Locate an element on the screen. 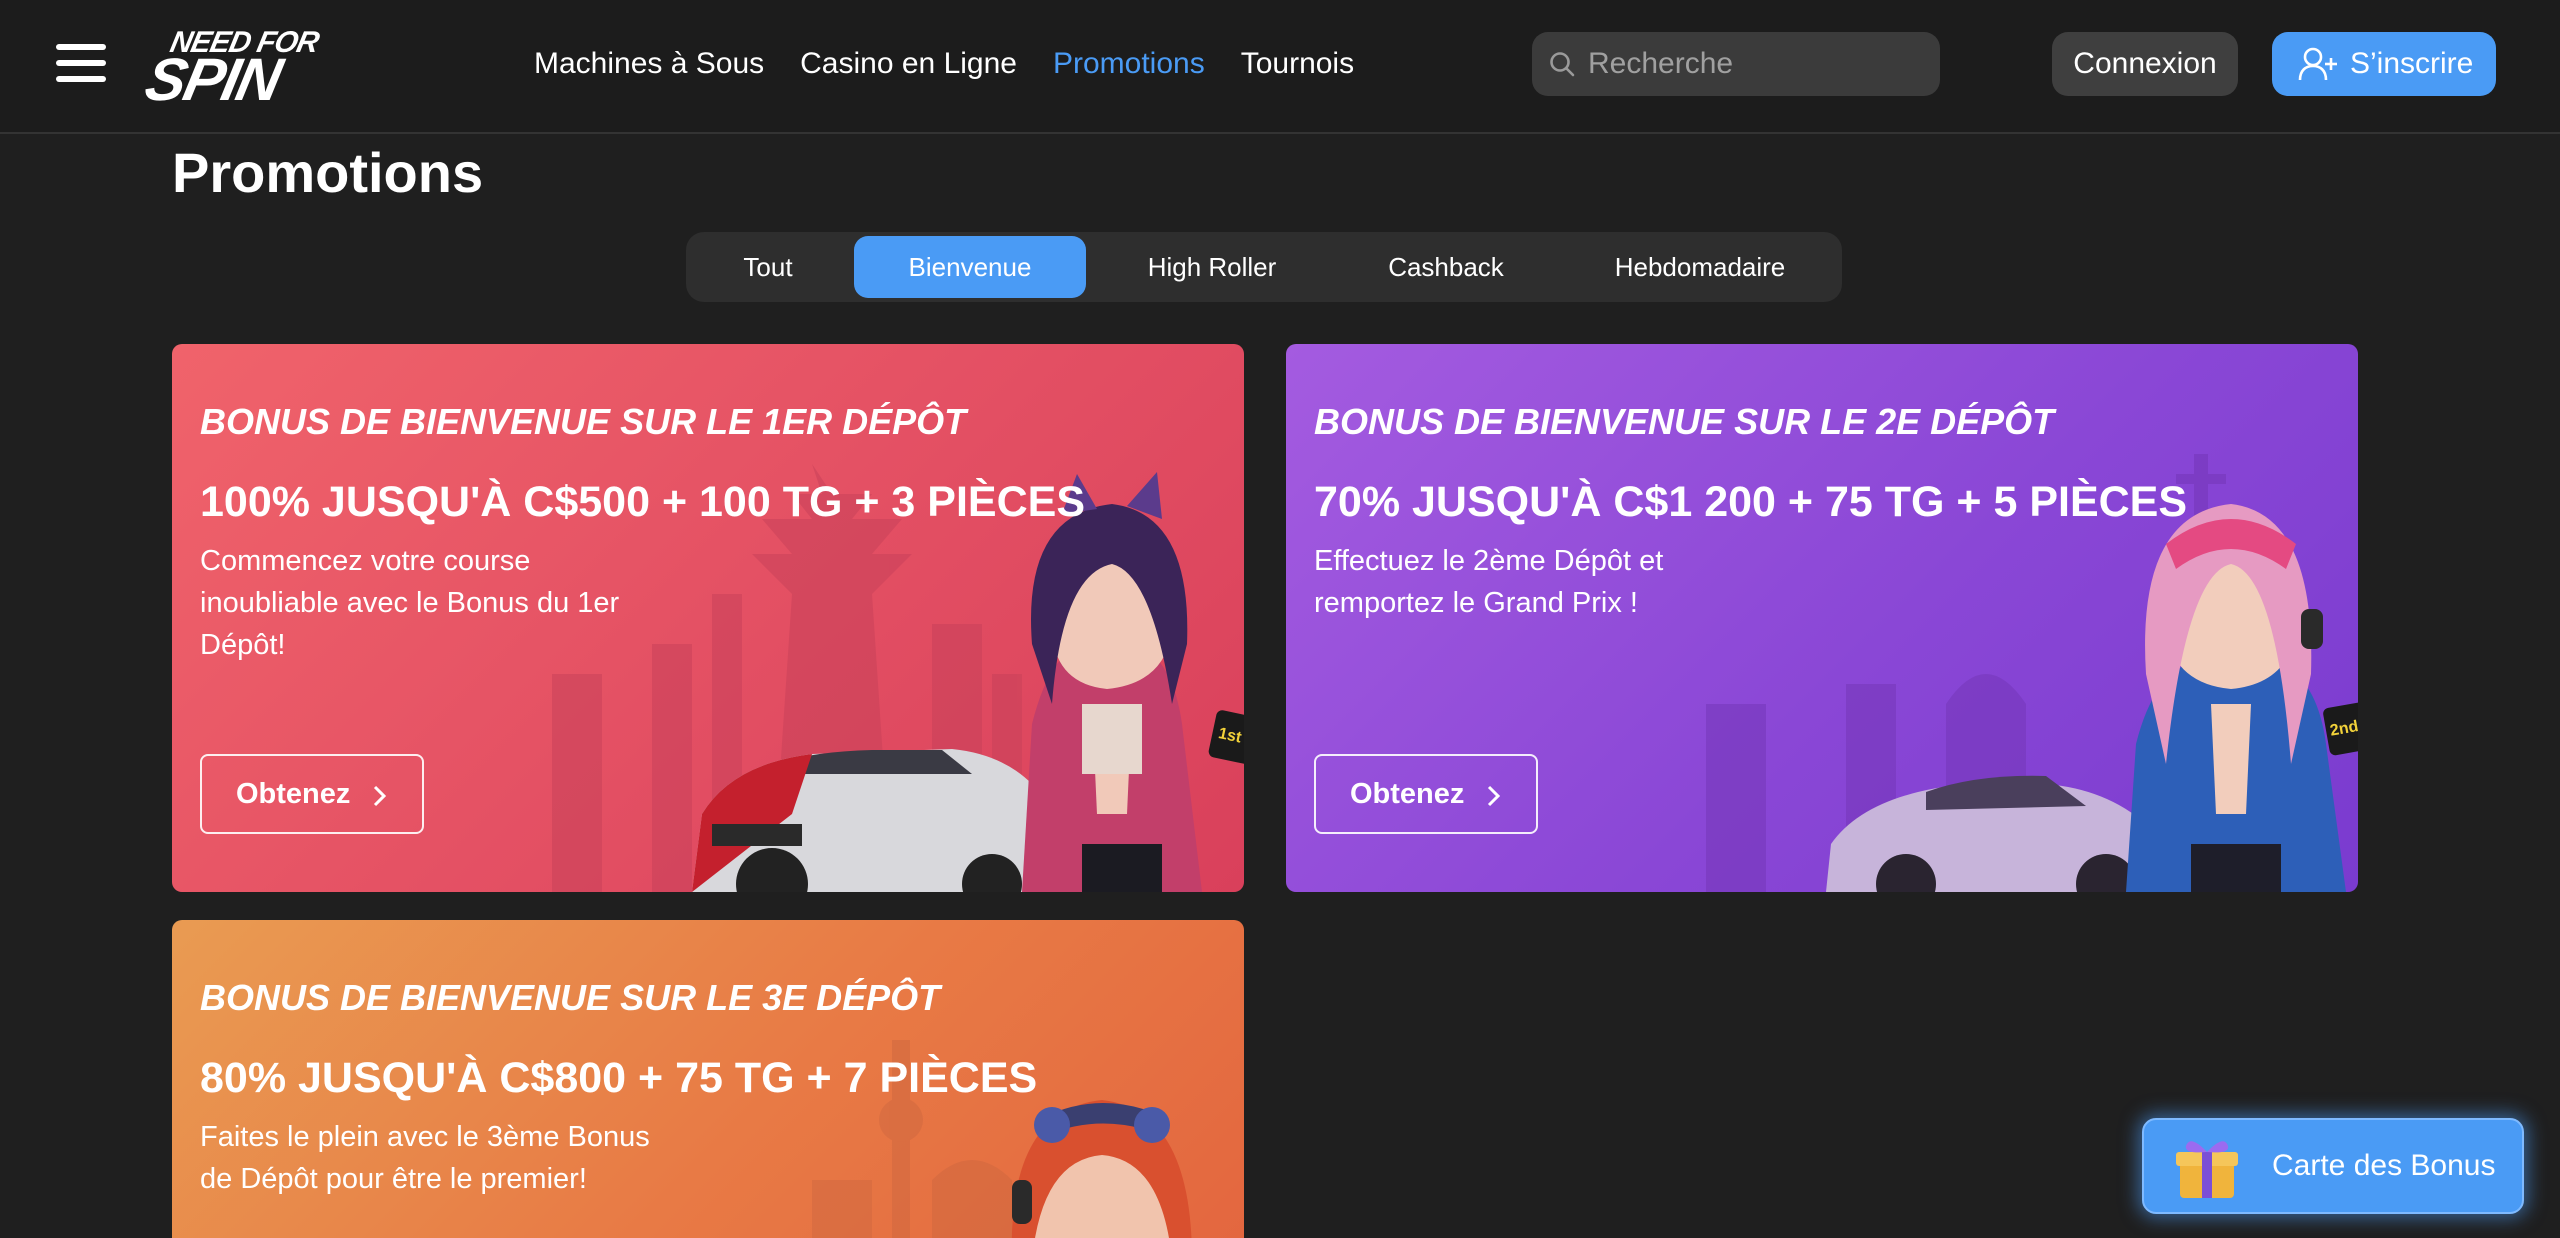 The width and height of the screenshot is (2560, 1238). promo-headline: 100% JUSQU'À C$500 + 100 TG + 3 PIÈCES is located at coordinates (643, 502).